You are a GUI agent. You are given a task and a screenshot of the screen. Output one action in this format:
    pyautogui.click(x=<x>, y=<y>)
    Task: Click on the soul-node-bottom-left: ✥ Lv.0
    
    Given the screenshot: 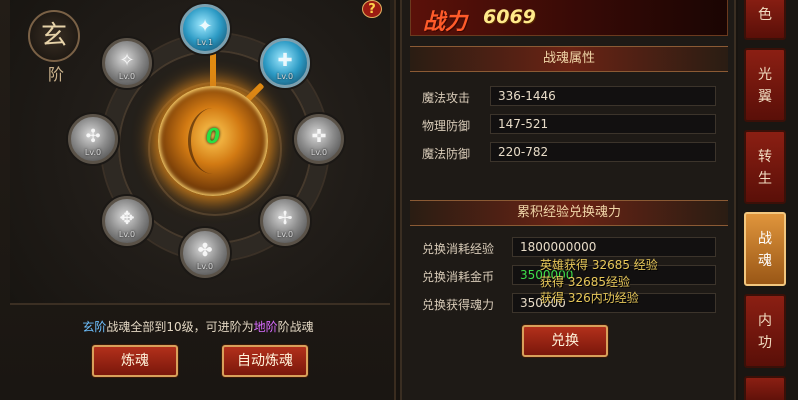 What is the action you would take?
    pyautogui.click(x=127, y=221)
    